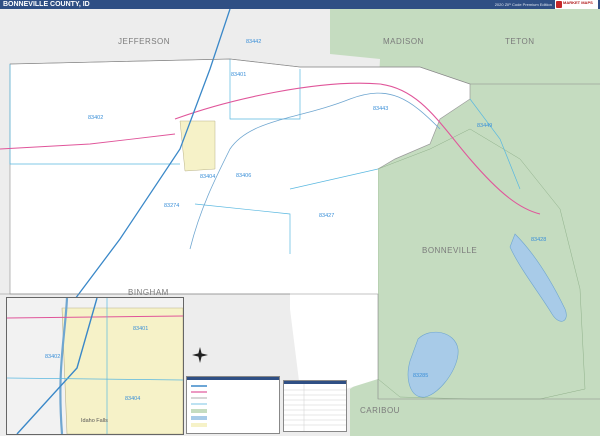  Describe the element at coordinates (94, 421) in the screenshot. I see `inset-city-label: Idaho Falls` at that location.